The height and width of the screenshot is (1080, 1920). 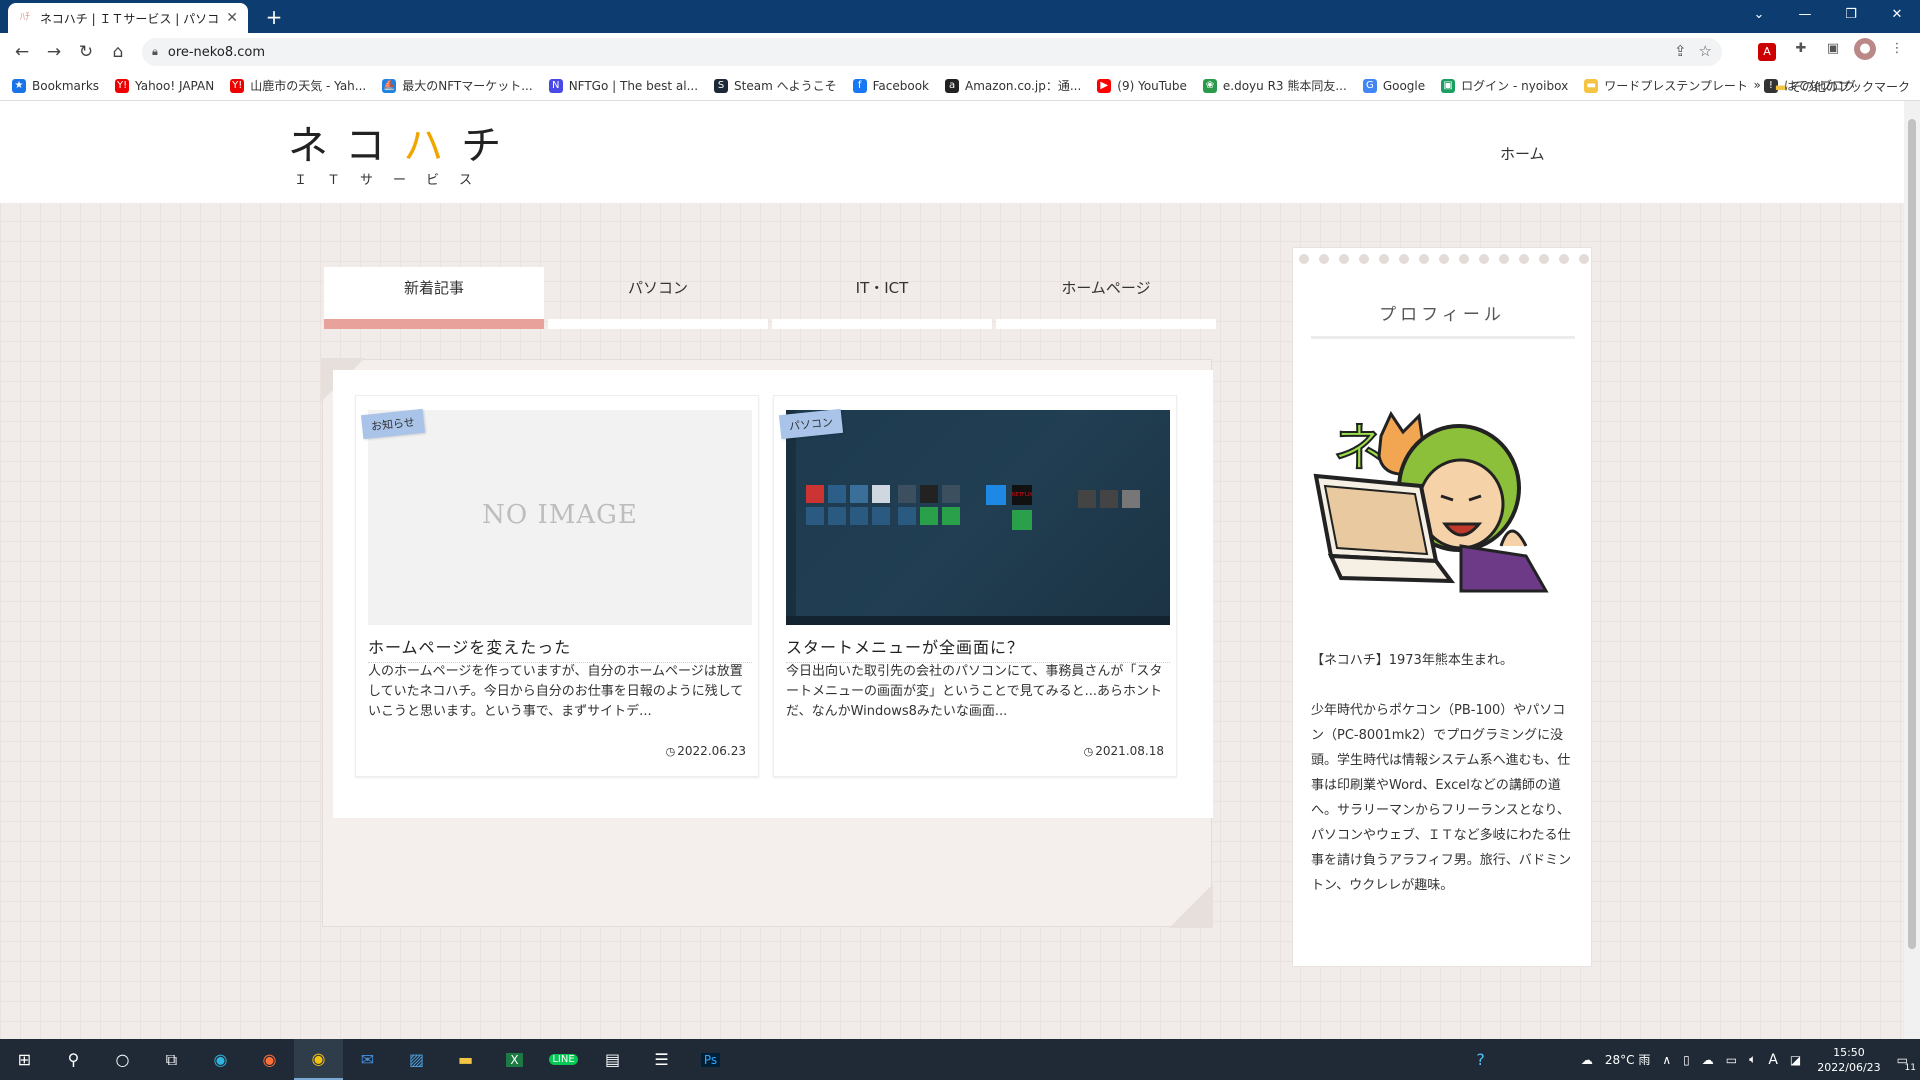 I want to click on svg-text: ネ, so click(x=1359, y=449).